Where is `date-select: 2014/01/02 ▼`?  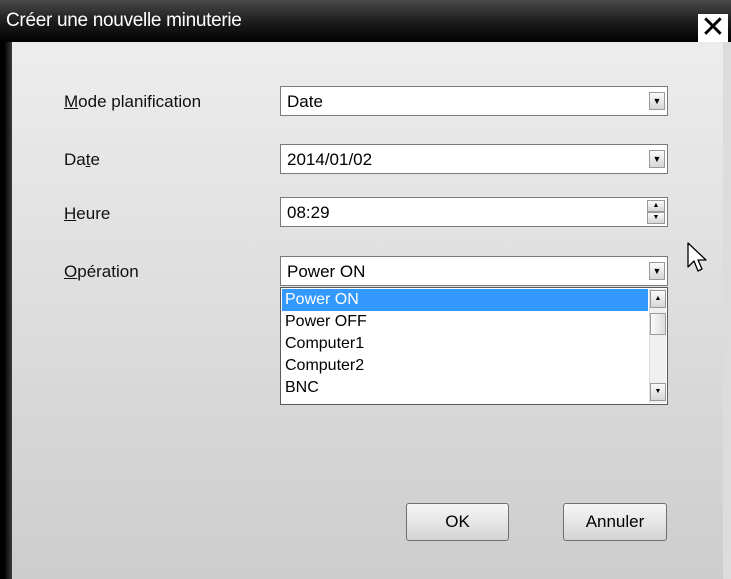 date-select: 2014/01/02 ▼ is located at coordinates (474, 159).